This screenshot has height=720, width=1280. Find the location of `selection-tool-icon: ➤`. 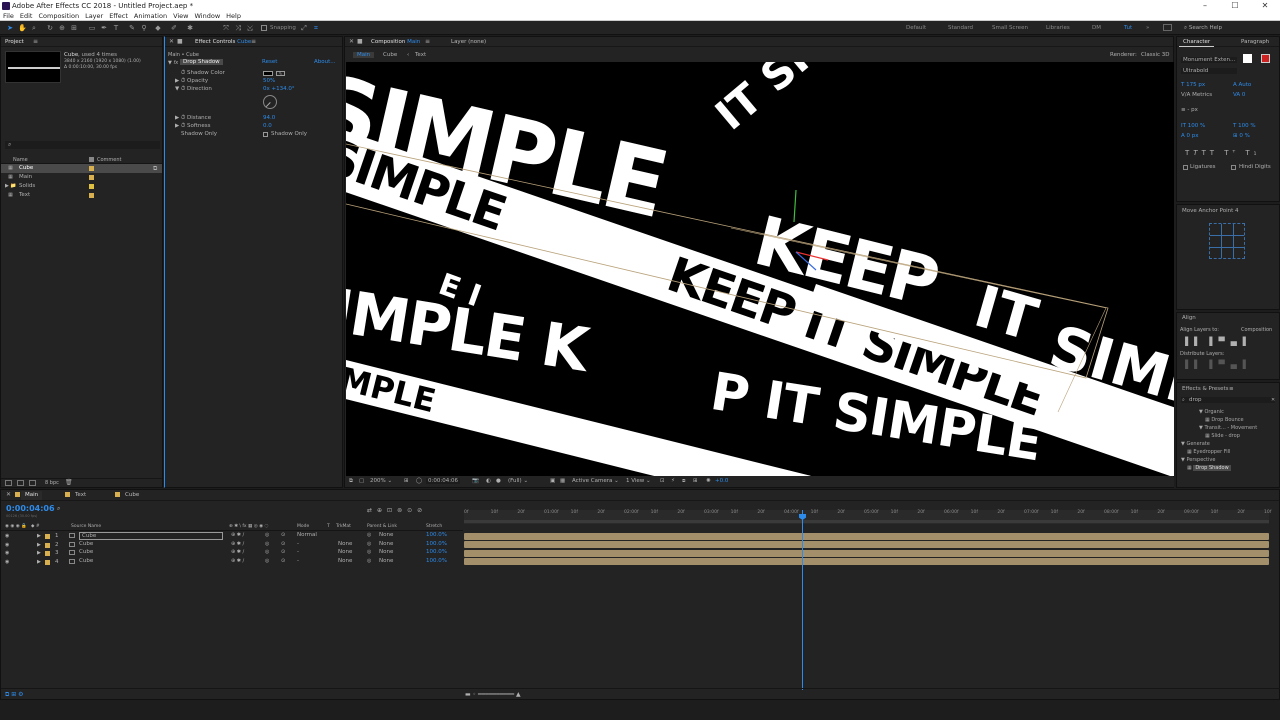

selection-tool-icon: ➤ is located at coordinates (10, 28).